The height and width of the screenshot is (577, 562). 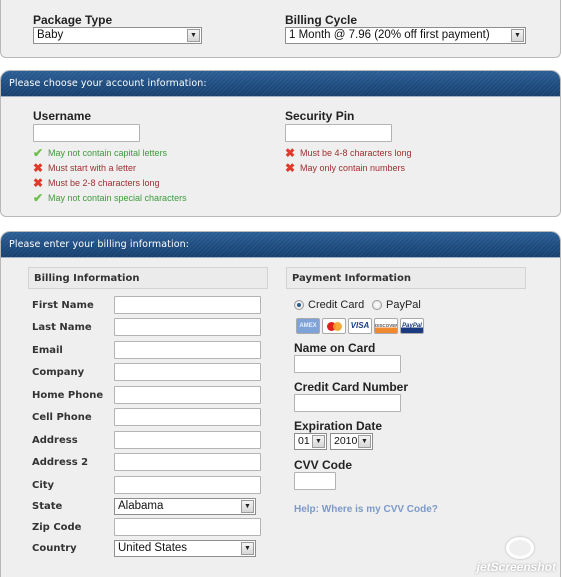 What do you see at coordinates (520, 548) in the screenshot?
I see `watermark-logo-icon` at bounding box center [520, 548].